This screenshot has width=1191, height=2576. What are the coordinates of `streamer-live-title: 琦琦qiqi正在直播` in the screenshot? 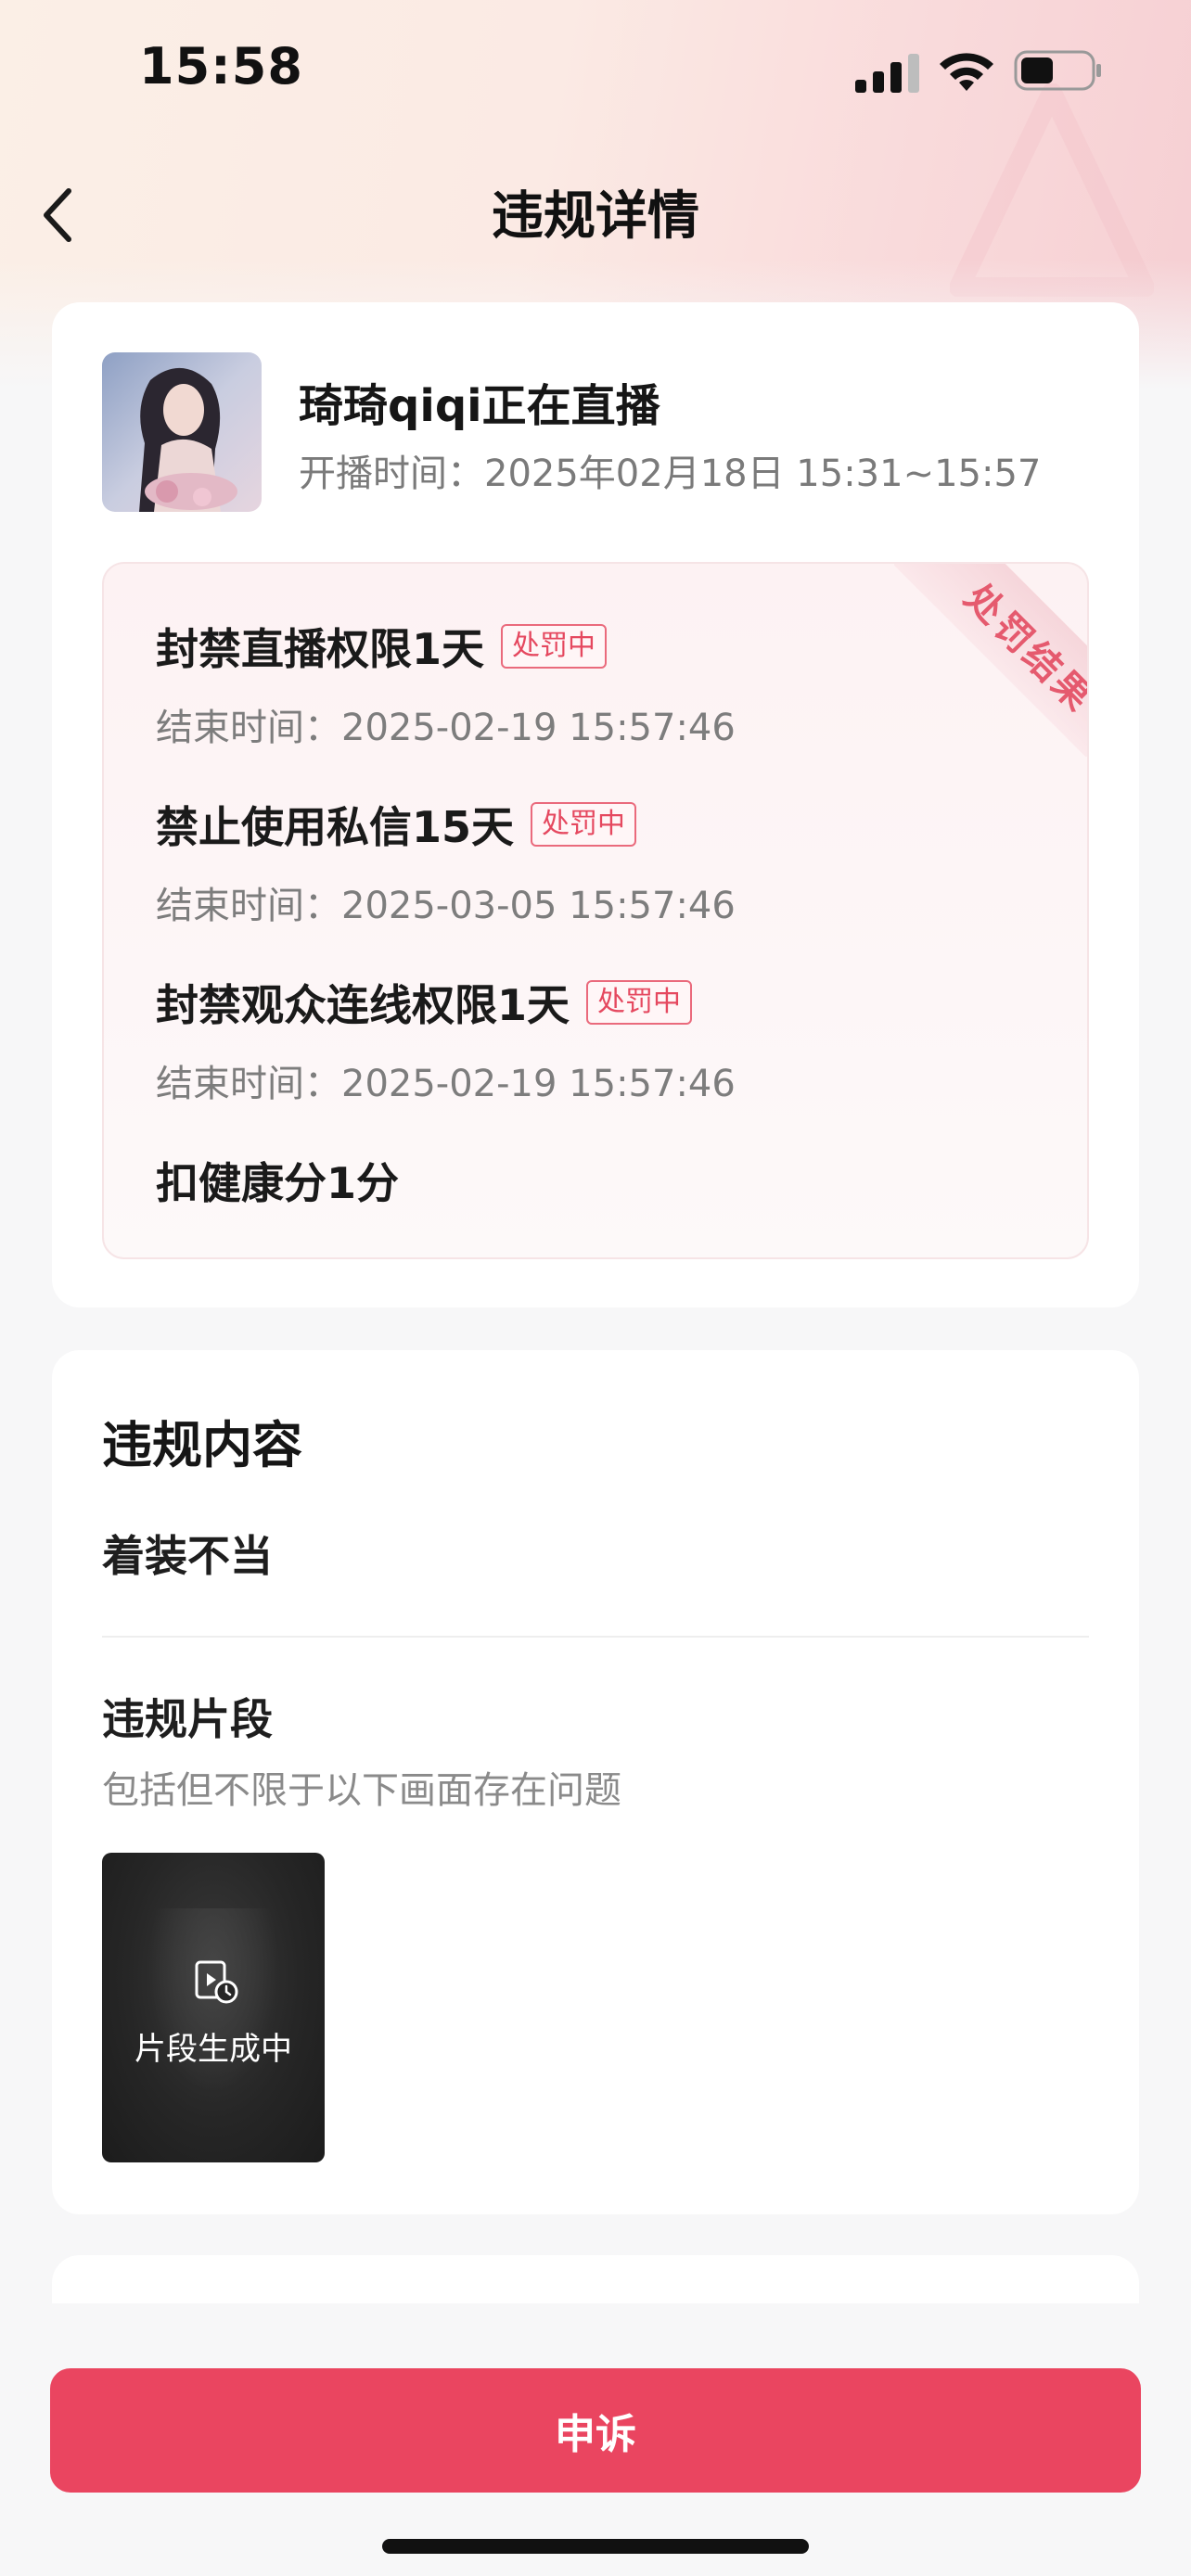 It's located at (479, 406).